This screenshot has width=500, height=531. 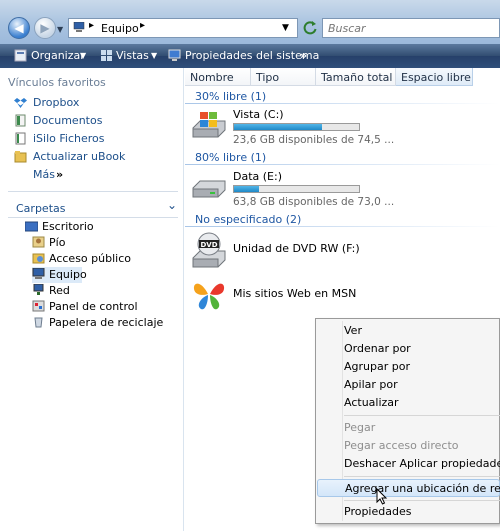 I want to click on mouse-cursor-icon, so click(x=382, y=496).